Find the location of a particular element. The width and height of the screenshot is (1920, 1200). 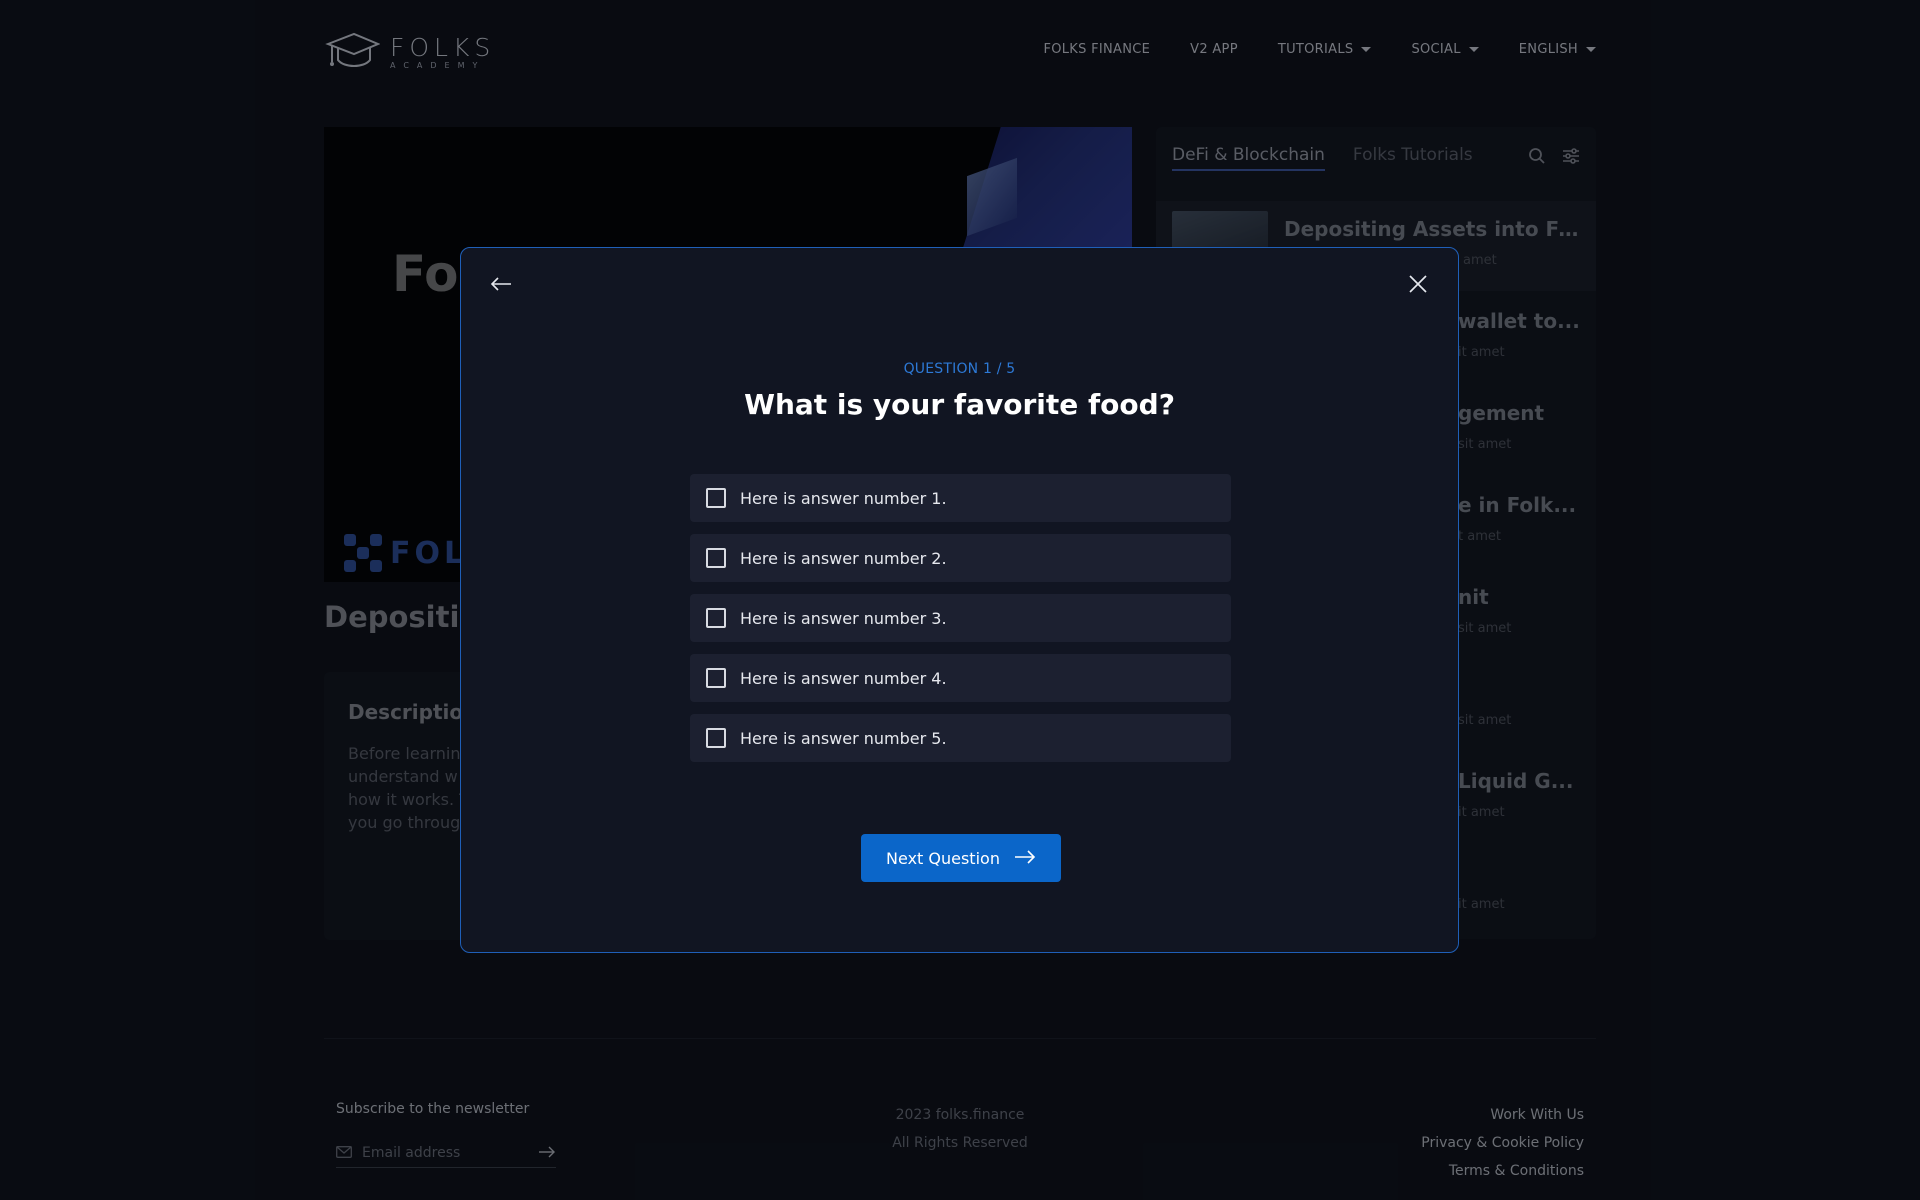

answer-label: Here is answer number 2. is located at coordinates (843, 558).